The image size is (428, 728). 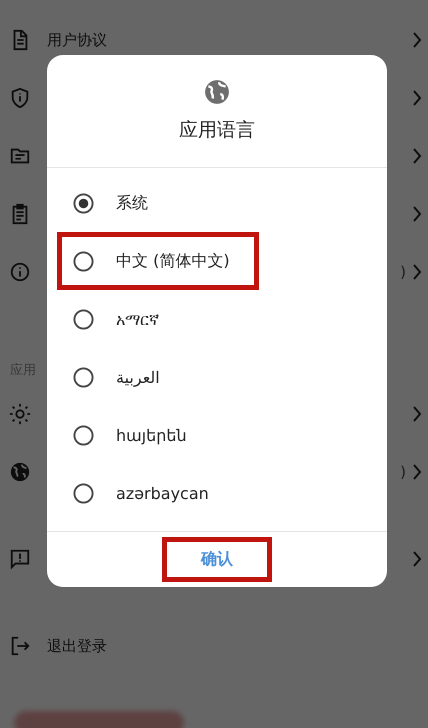 I want to click on language-option: 系统, so click(x=117, y=203).